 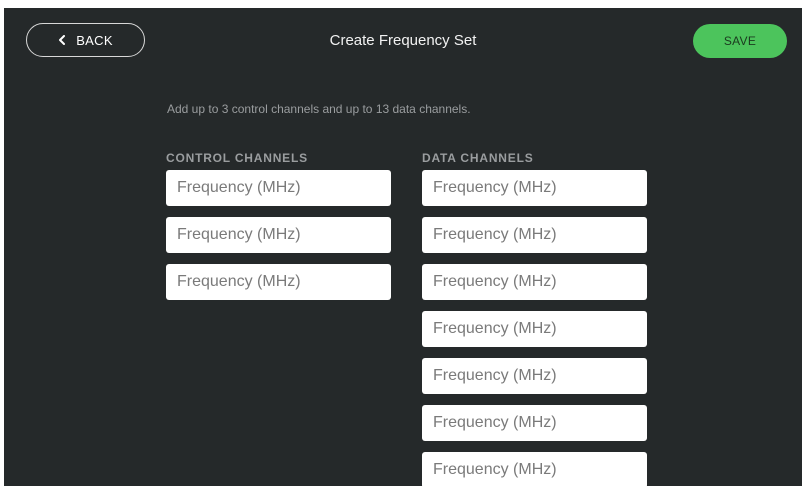 I want to click on save-button: SAVE, so click(x=740, y=41).